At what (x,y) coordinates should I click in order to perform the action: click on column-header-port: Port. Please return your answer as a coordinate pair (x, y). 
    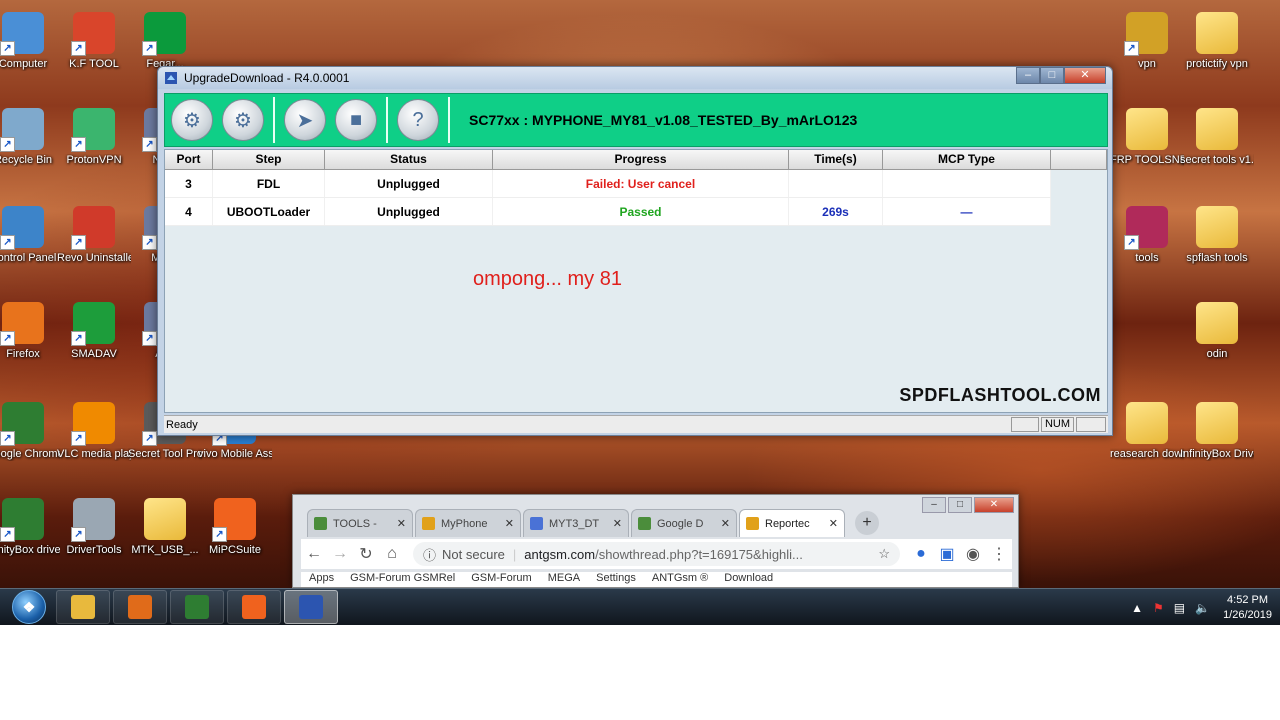
    Looking at the image, I should click on (189, 159).